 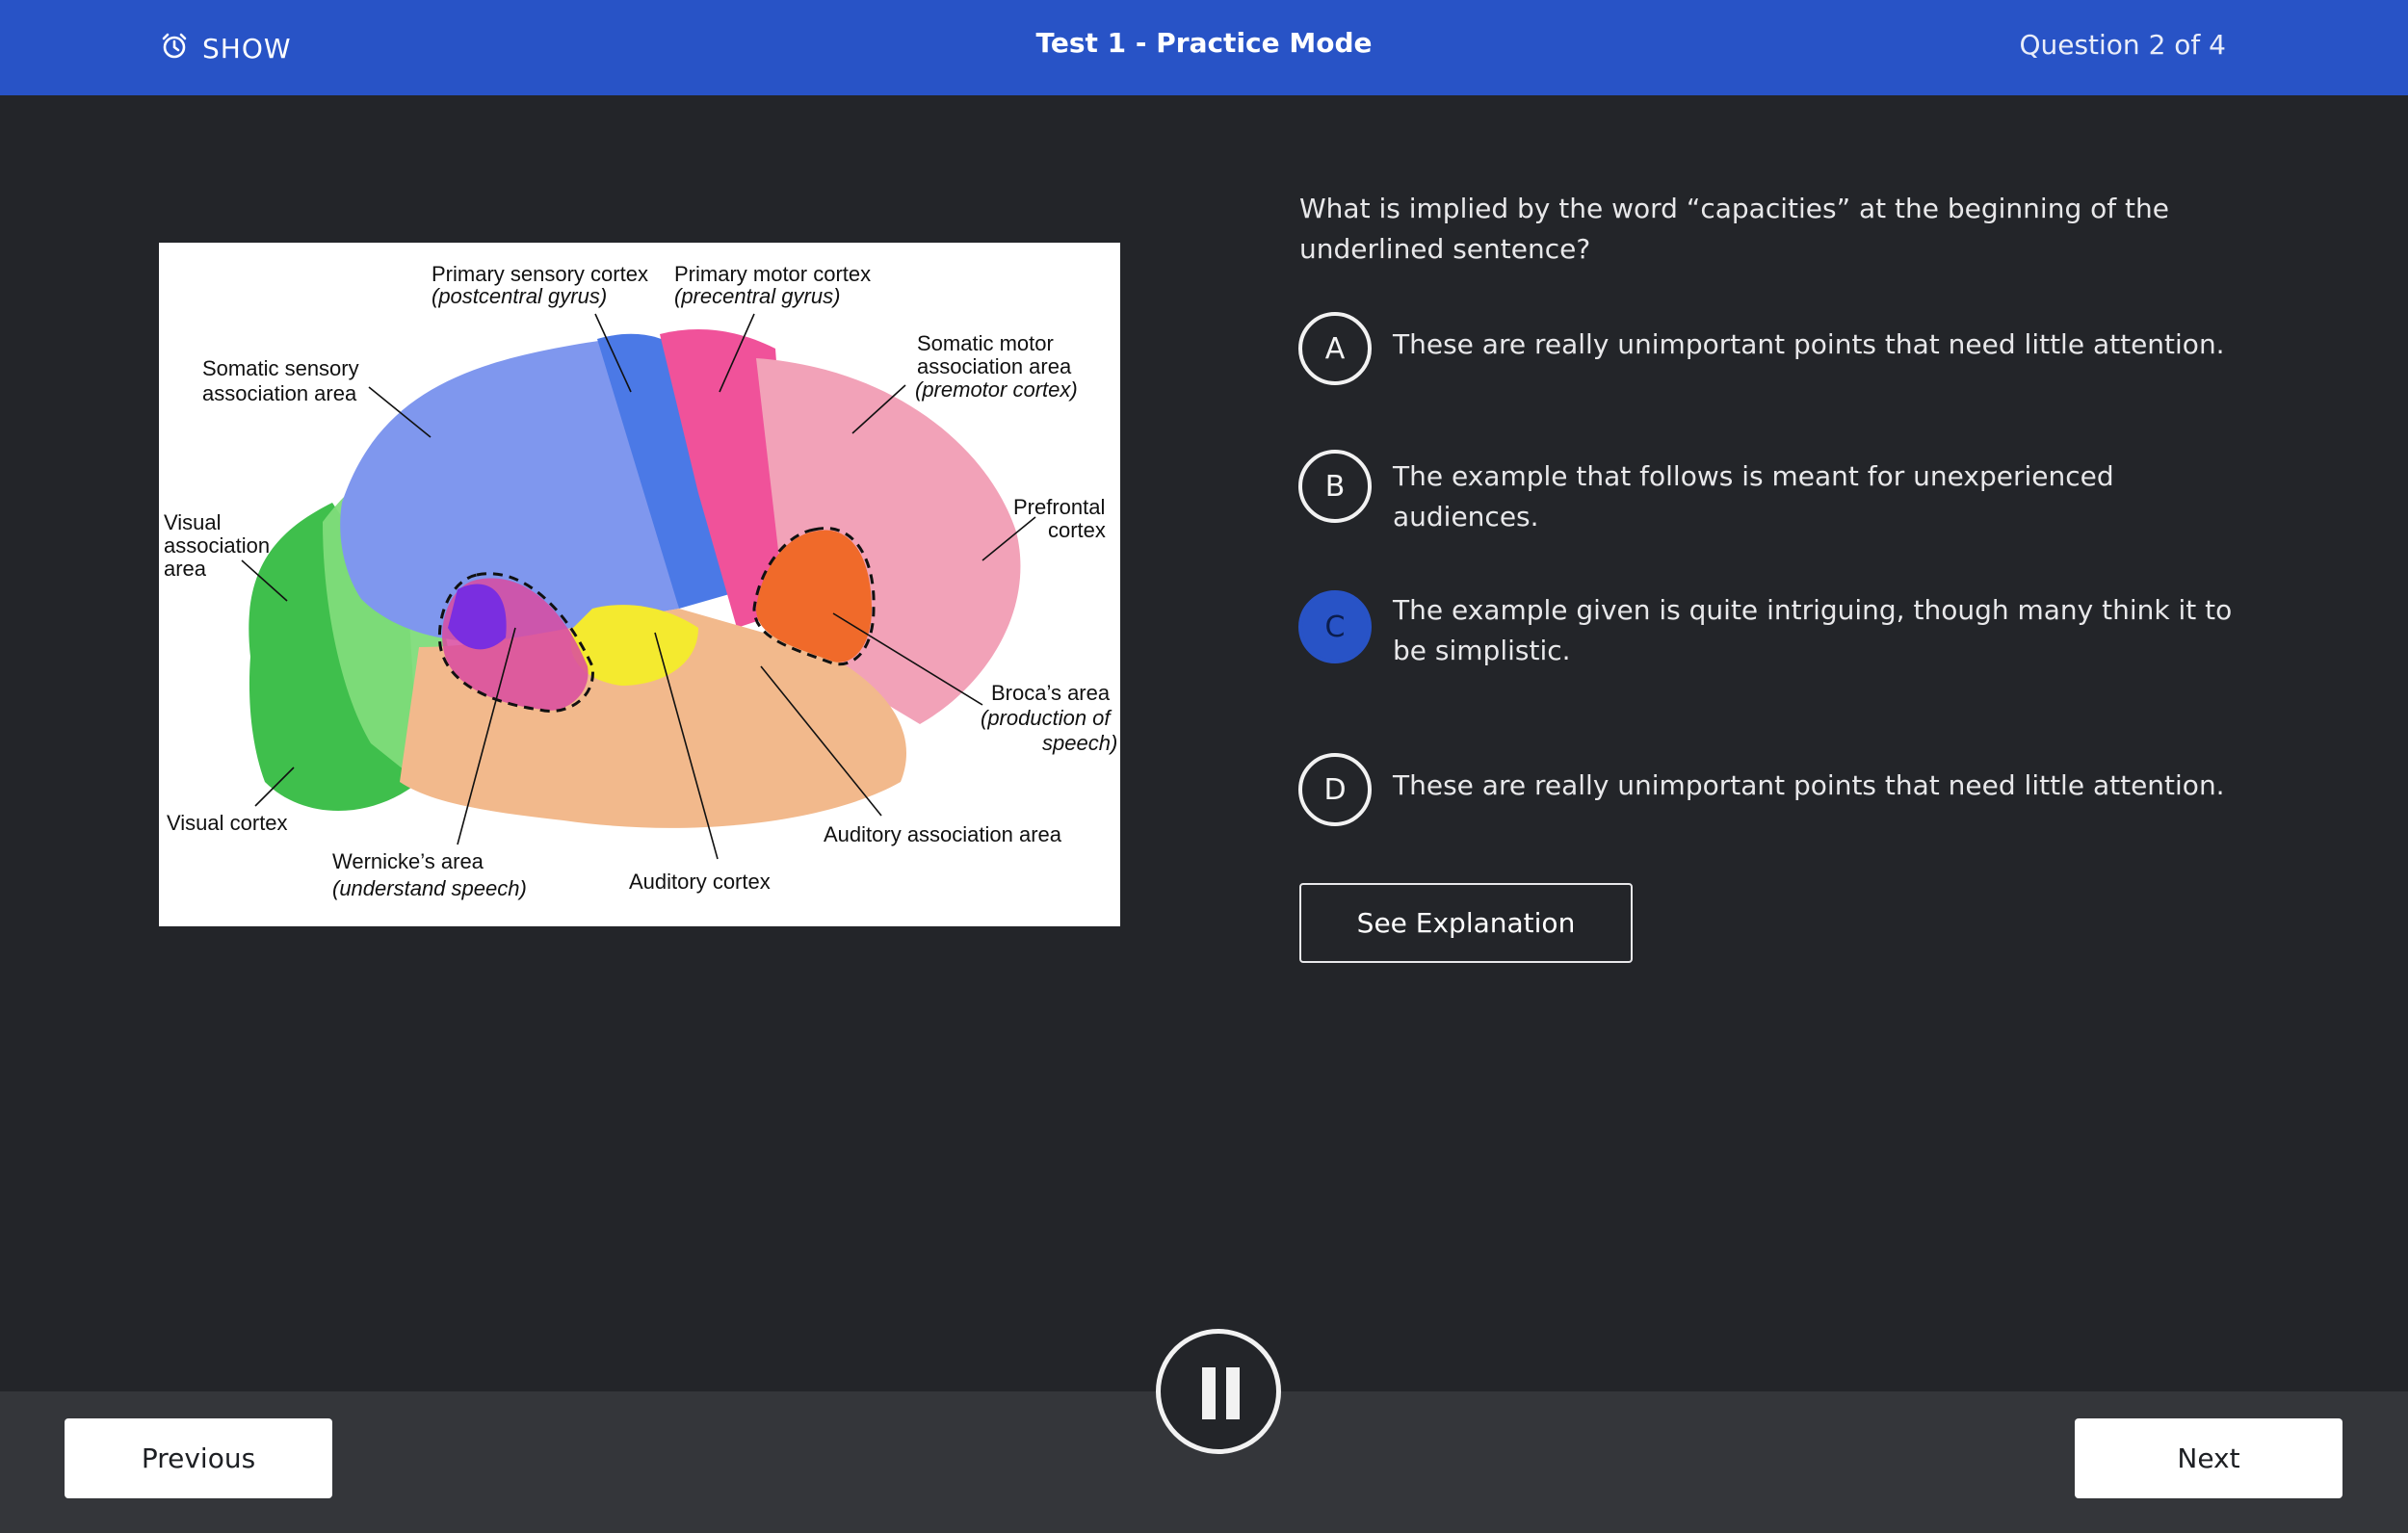 I want to click on option-letter: D, so click(x=1335, y=789).